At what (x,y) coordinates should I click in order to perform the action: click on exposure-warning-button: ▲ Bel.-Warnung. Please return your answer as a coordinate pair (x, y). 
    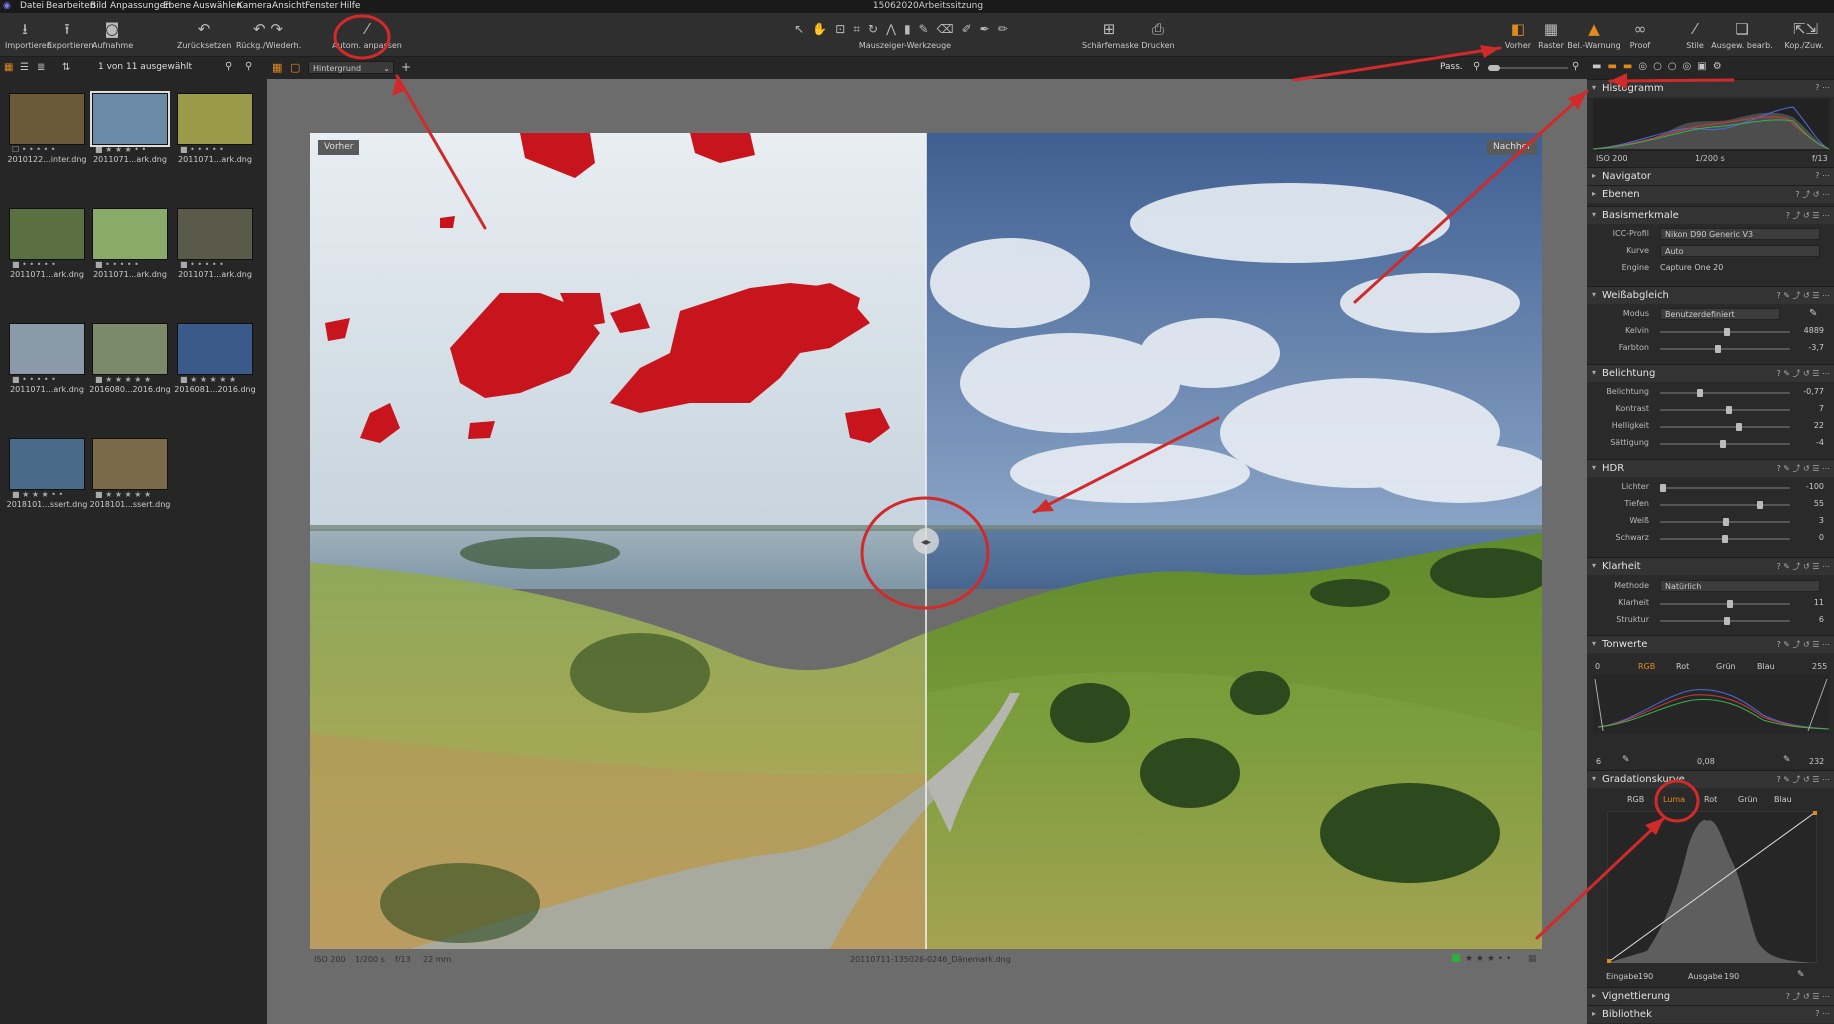
    Looking at the image, I should click on (1594, 34).